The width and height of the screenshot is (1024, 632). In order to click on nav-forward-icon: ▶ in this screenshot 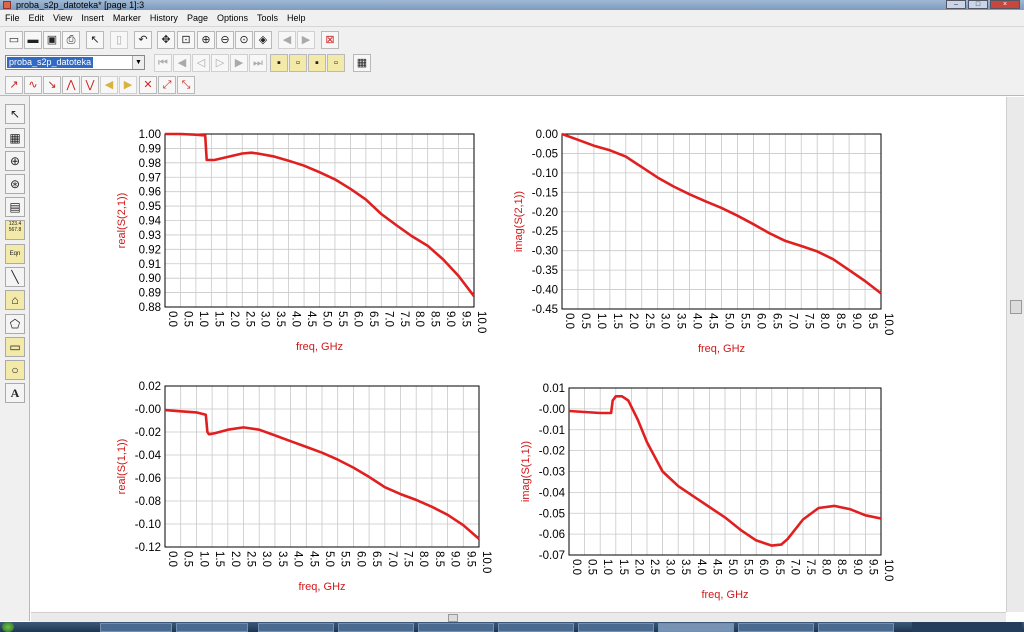, I will do `click(306, 40)`.